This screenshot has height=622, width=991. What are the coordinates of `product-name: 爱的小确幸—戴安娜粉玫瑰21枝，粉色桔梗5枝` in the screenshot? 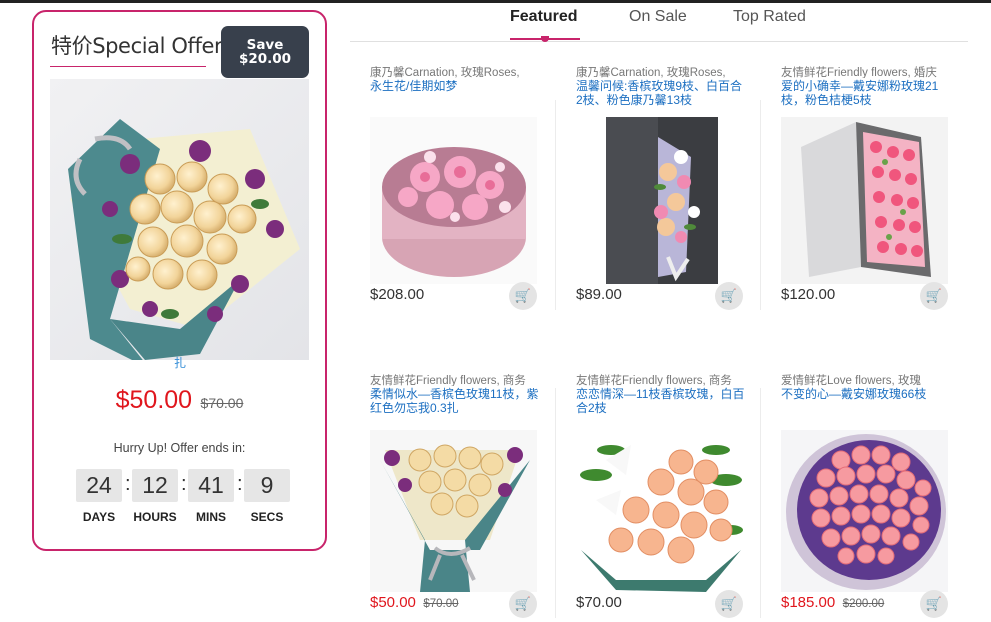 It's located at (867, 93).